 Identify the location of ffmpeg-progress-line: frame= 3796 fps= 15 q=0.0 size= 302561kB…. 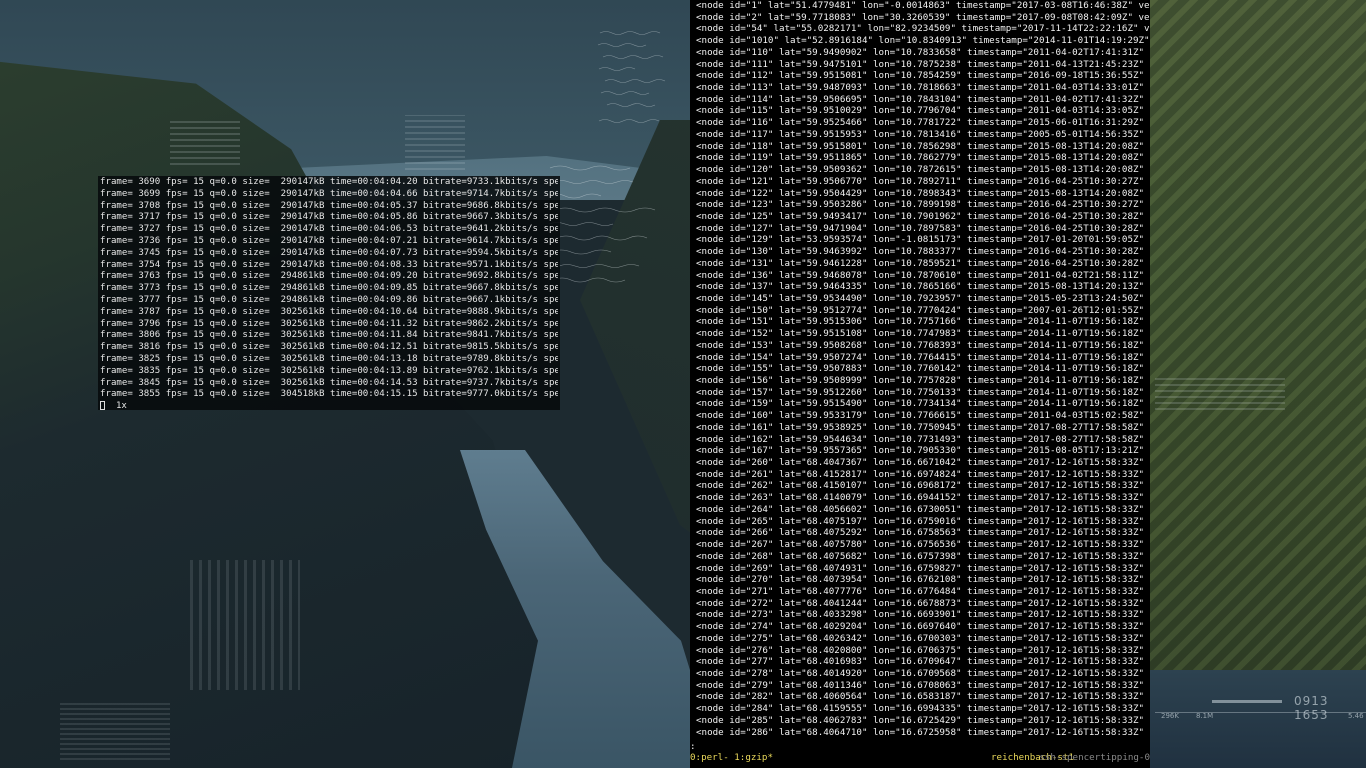
(329, 323).